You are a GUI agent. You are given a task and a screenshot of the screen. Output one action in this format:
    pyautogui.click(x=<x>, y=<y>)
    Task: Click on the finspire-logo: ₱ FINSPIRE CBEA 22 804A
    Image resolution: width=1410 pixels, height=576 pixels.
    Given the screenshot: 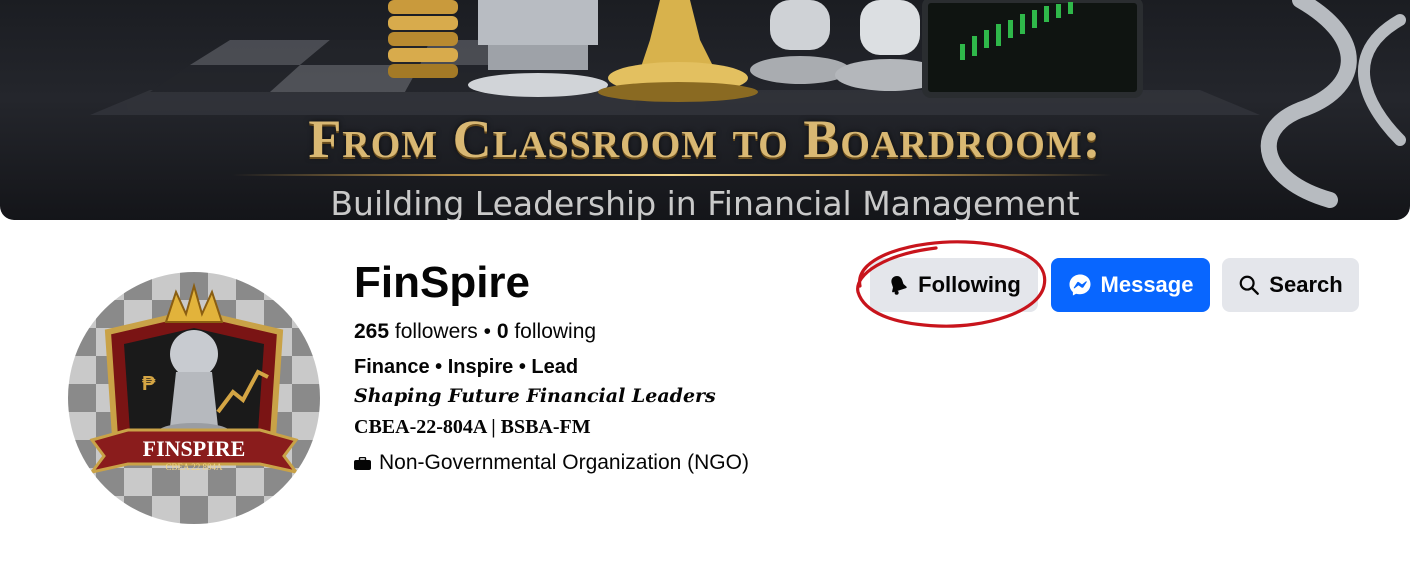 What is the action you would take?
    pyautogui.click(x=194, y=378)
    